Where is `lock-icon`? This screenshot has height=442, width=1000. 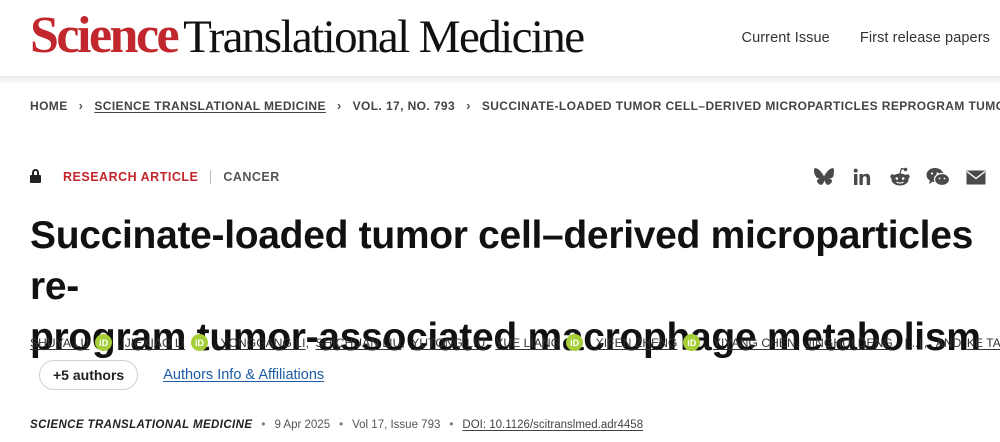 lock-icon is located at coordinates (35, 176).